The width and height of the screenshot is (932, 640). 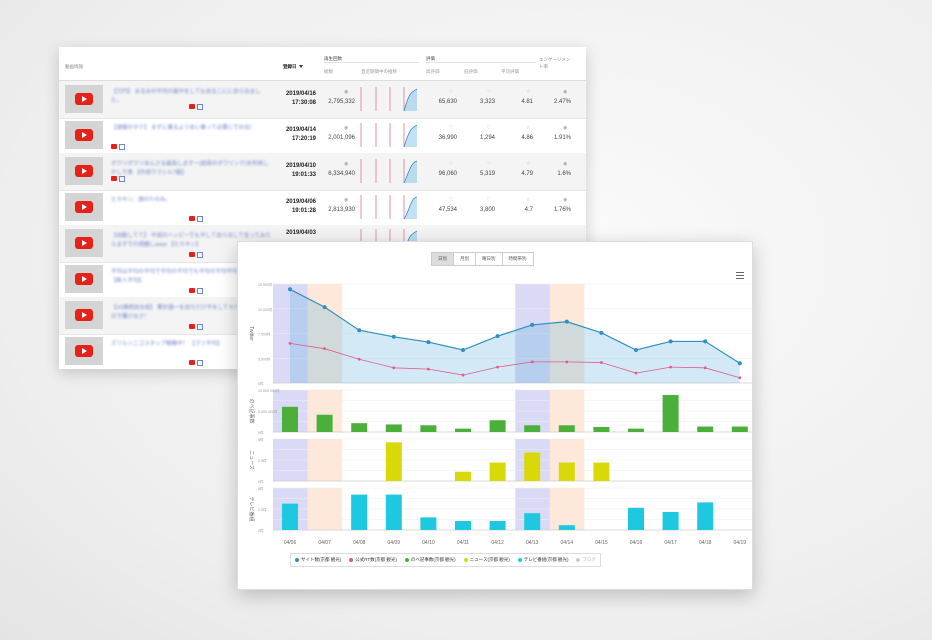 I want to click on panel-axis-label: ニュース, so click(x=251, y=460).